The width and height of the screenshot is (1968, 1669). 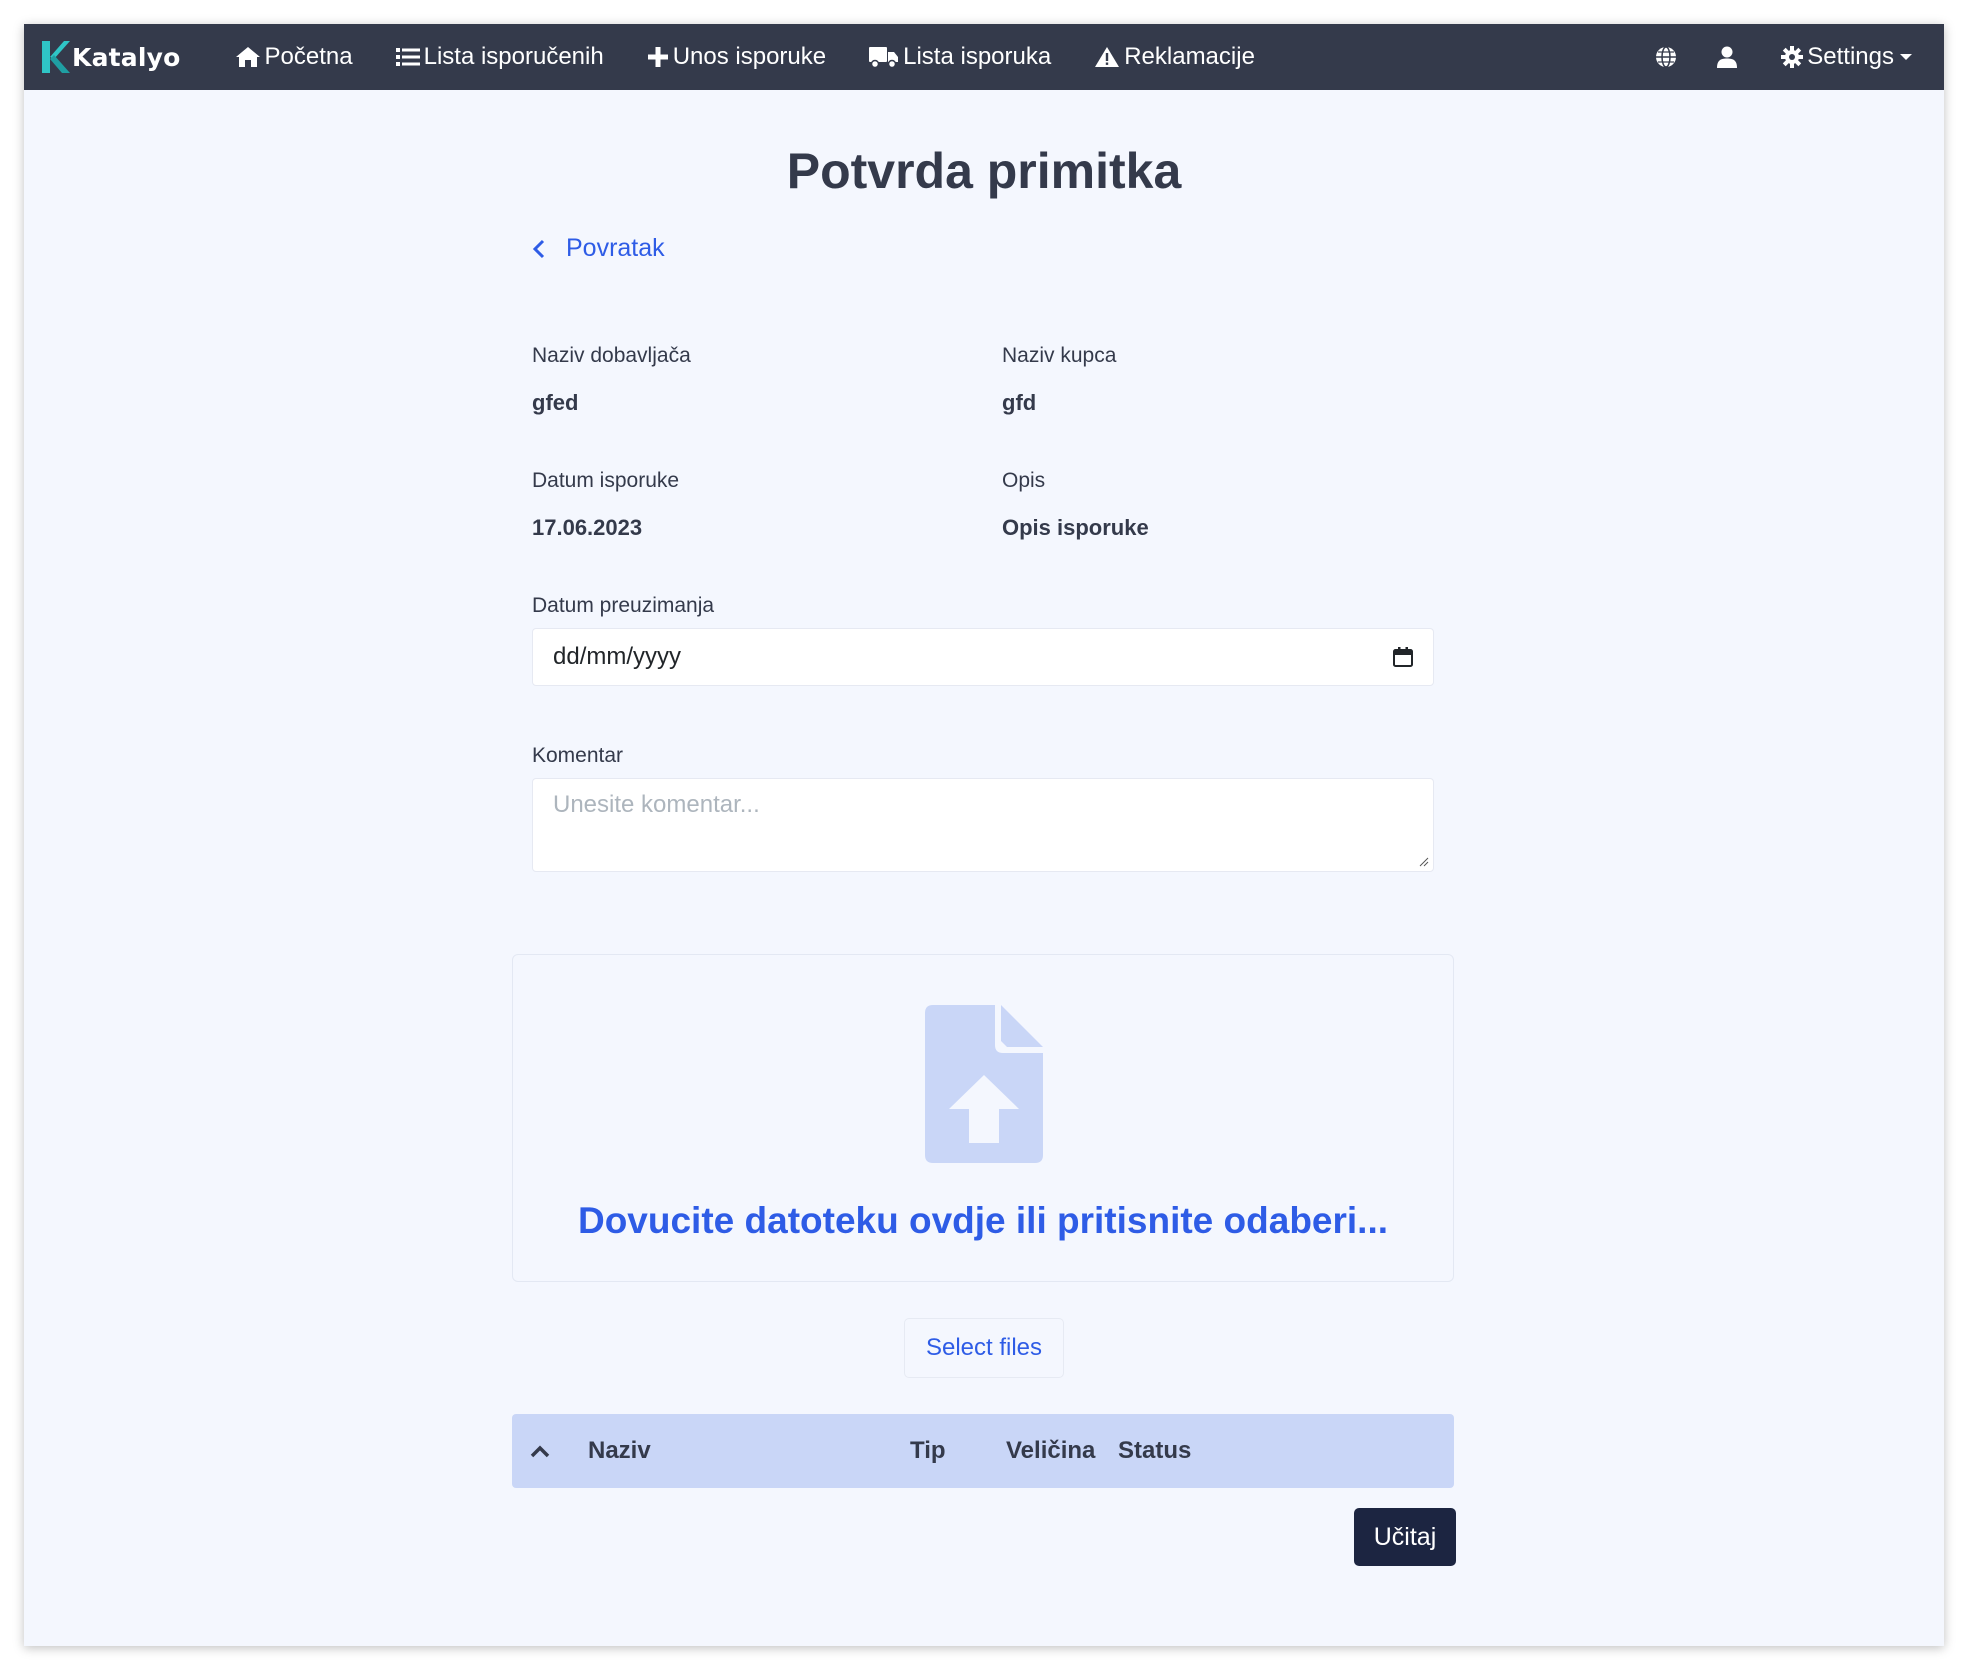 I want to click on nav-item-label: Unos isporuke, so click(x=749, y=56).